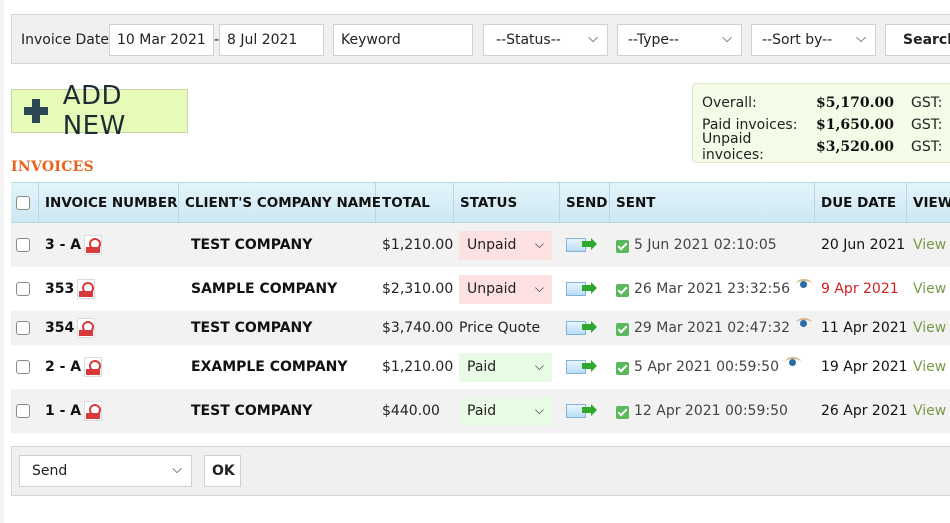 The height and width of the screenshot is (523, 950). I want to click on invoice-number-cell: 1 - A, so click(109, 411).